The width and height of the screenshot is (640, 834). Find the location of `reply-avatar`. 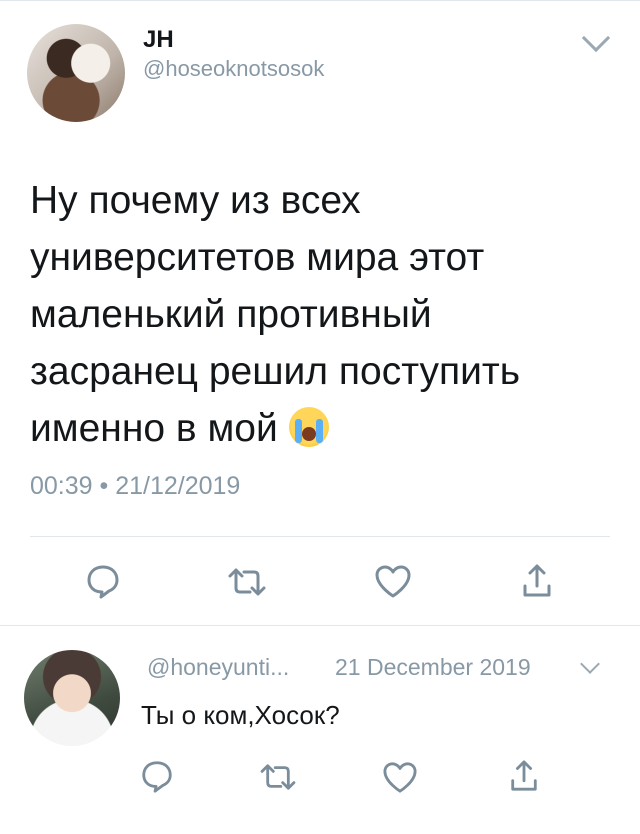

reply-avatar is located at coordinates (72, 698).